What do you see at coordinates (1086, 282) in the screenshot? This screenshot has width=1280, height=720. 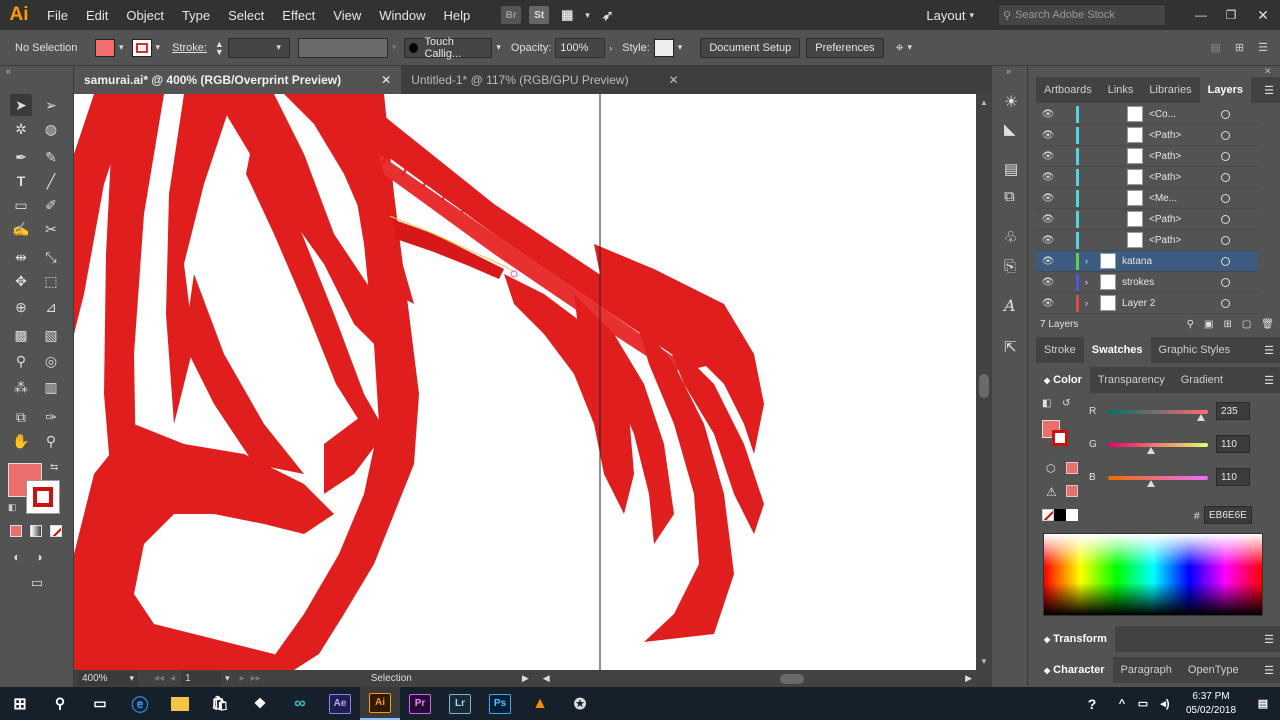 I see `expand-arrow-icon: ›` at bounding box center [1086, 282].